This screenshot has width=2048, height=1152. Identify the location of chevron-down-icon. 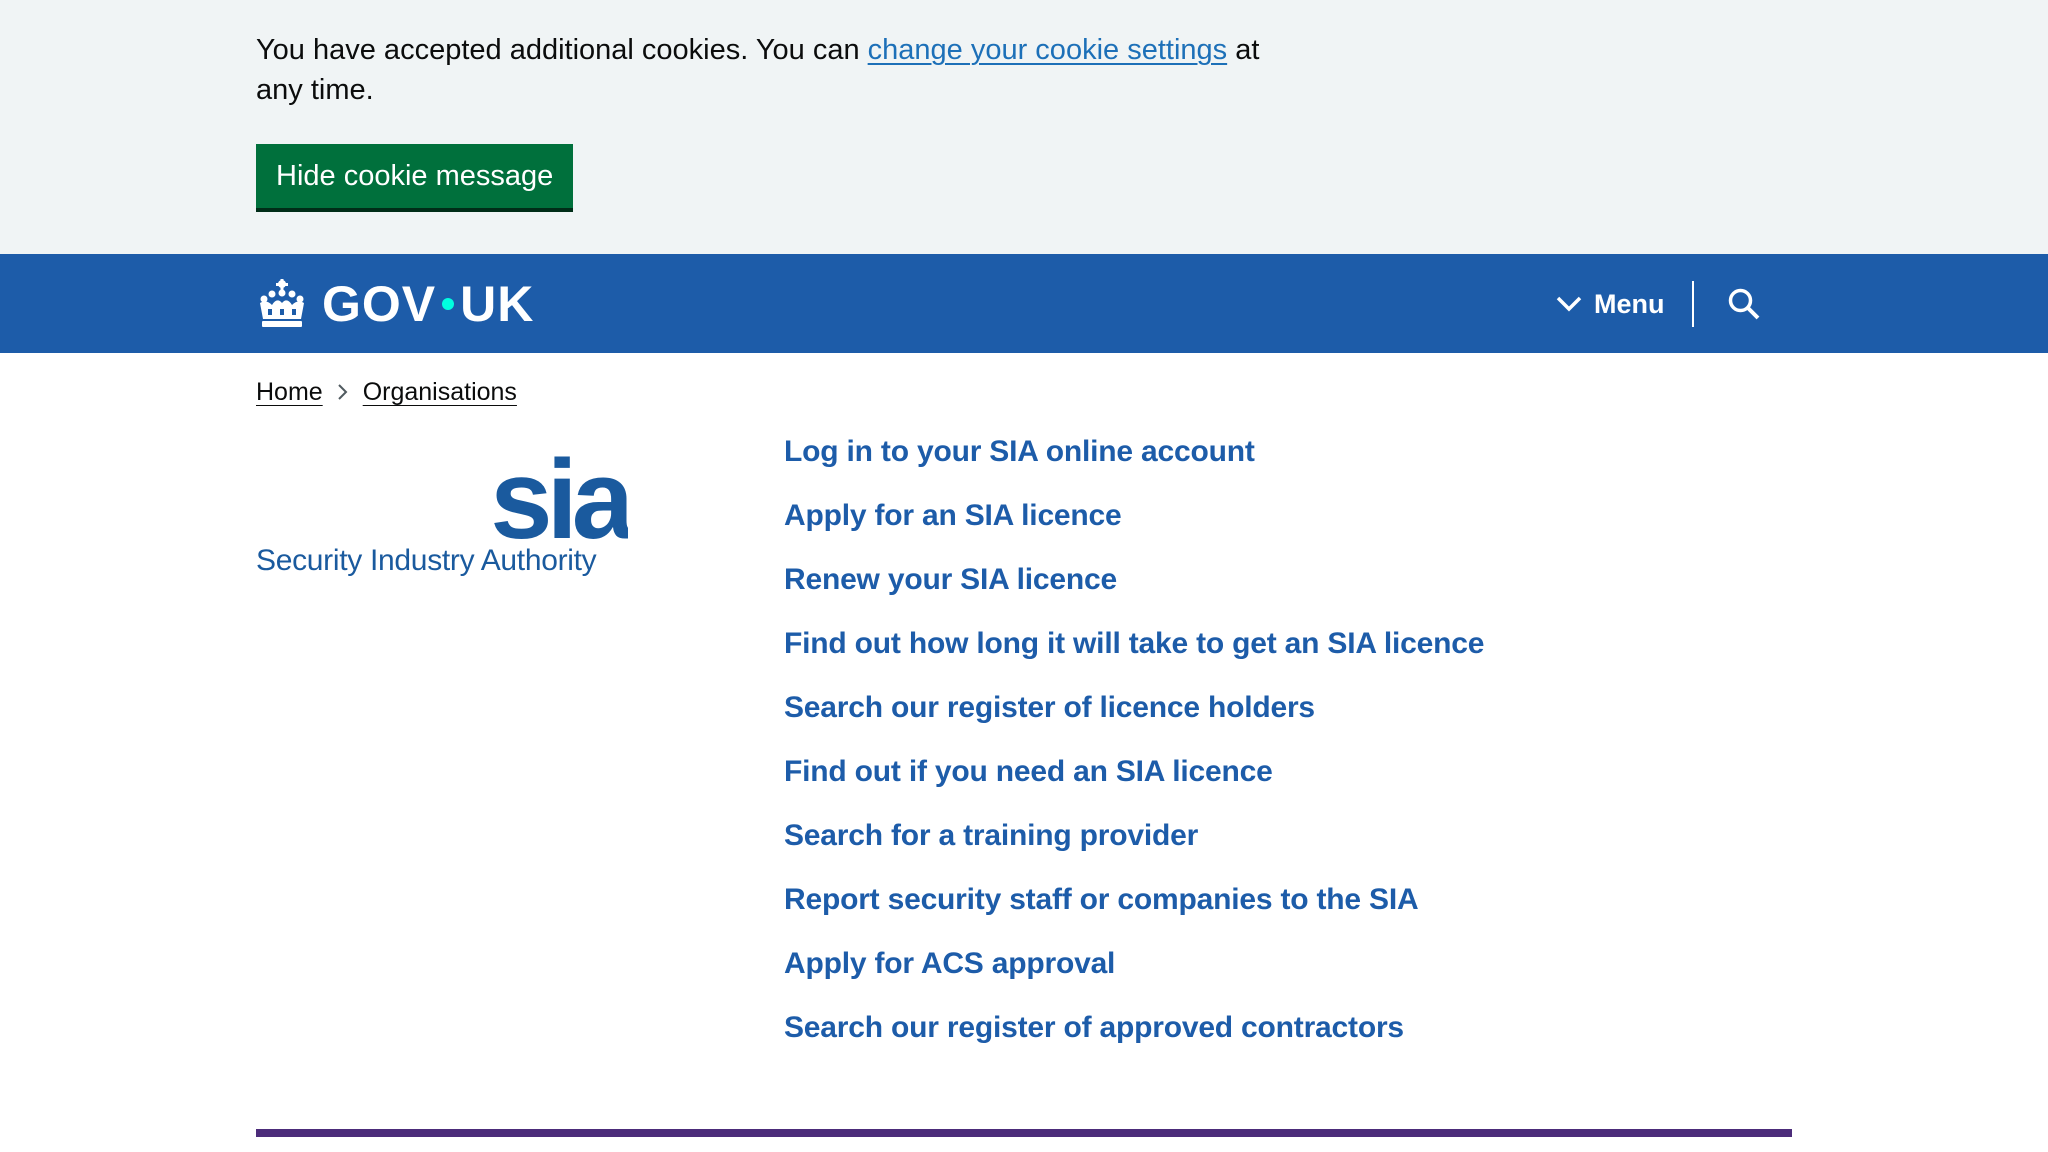
(1569, 304).